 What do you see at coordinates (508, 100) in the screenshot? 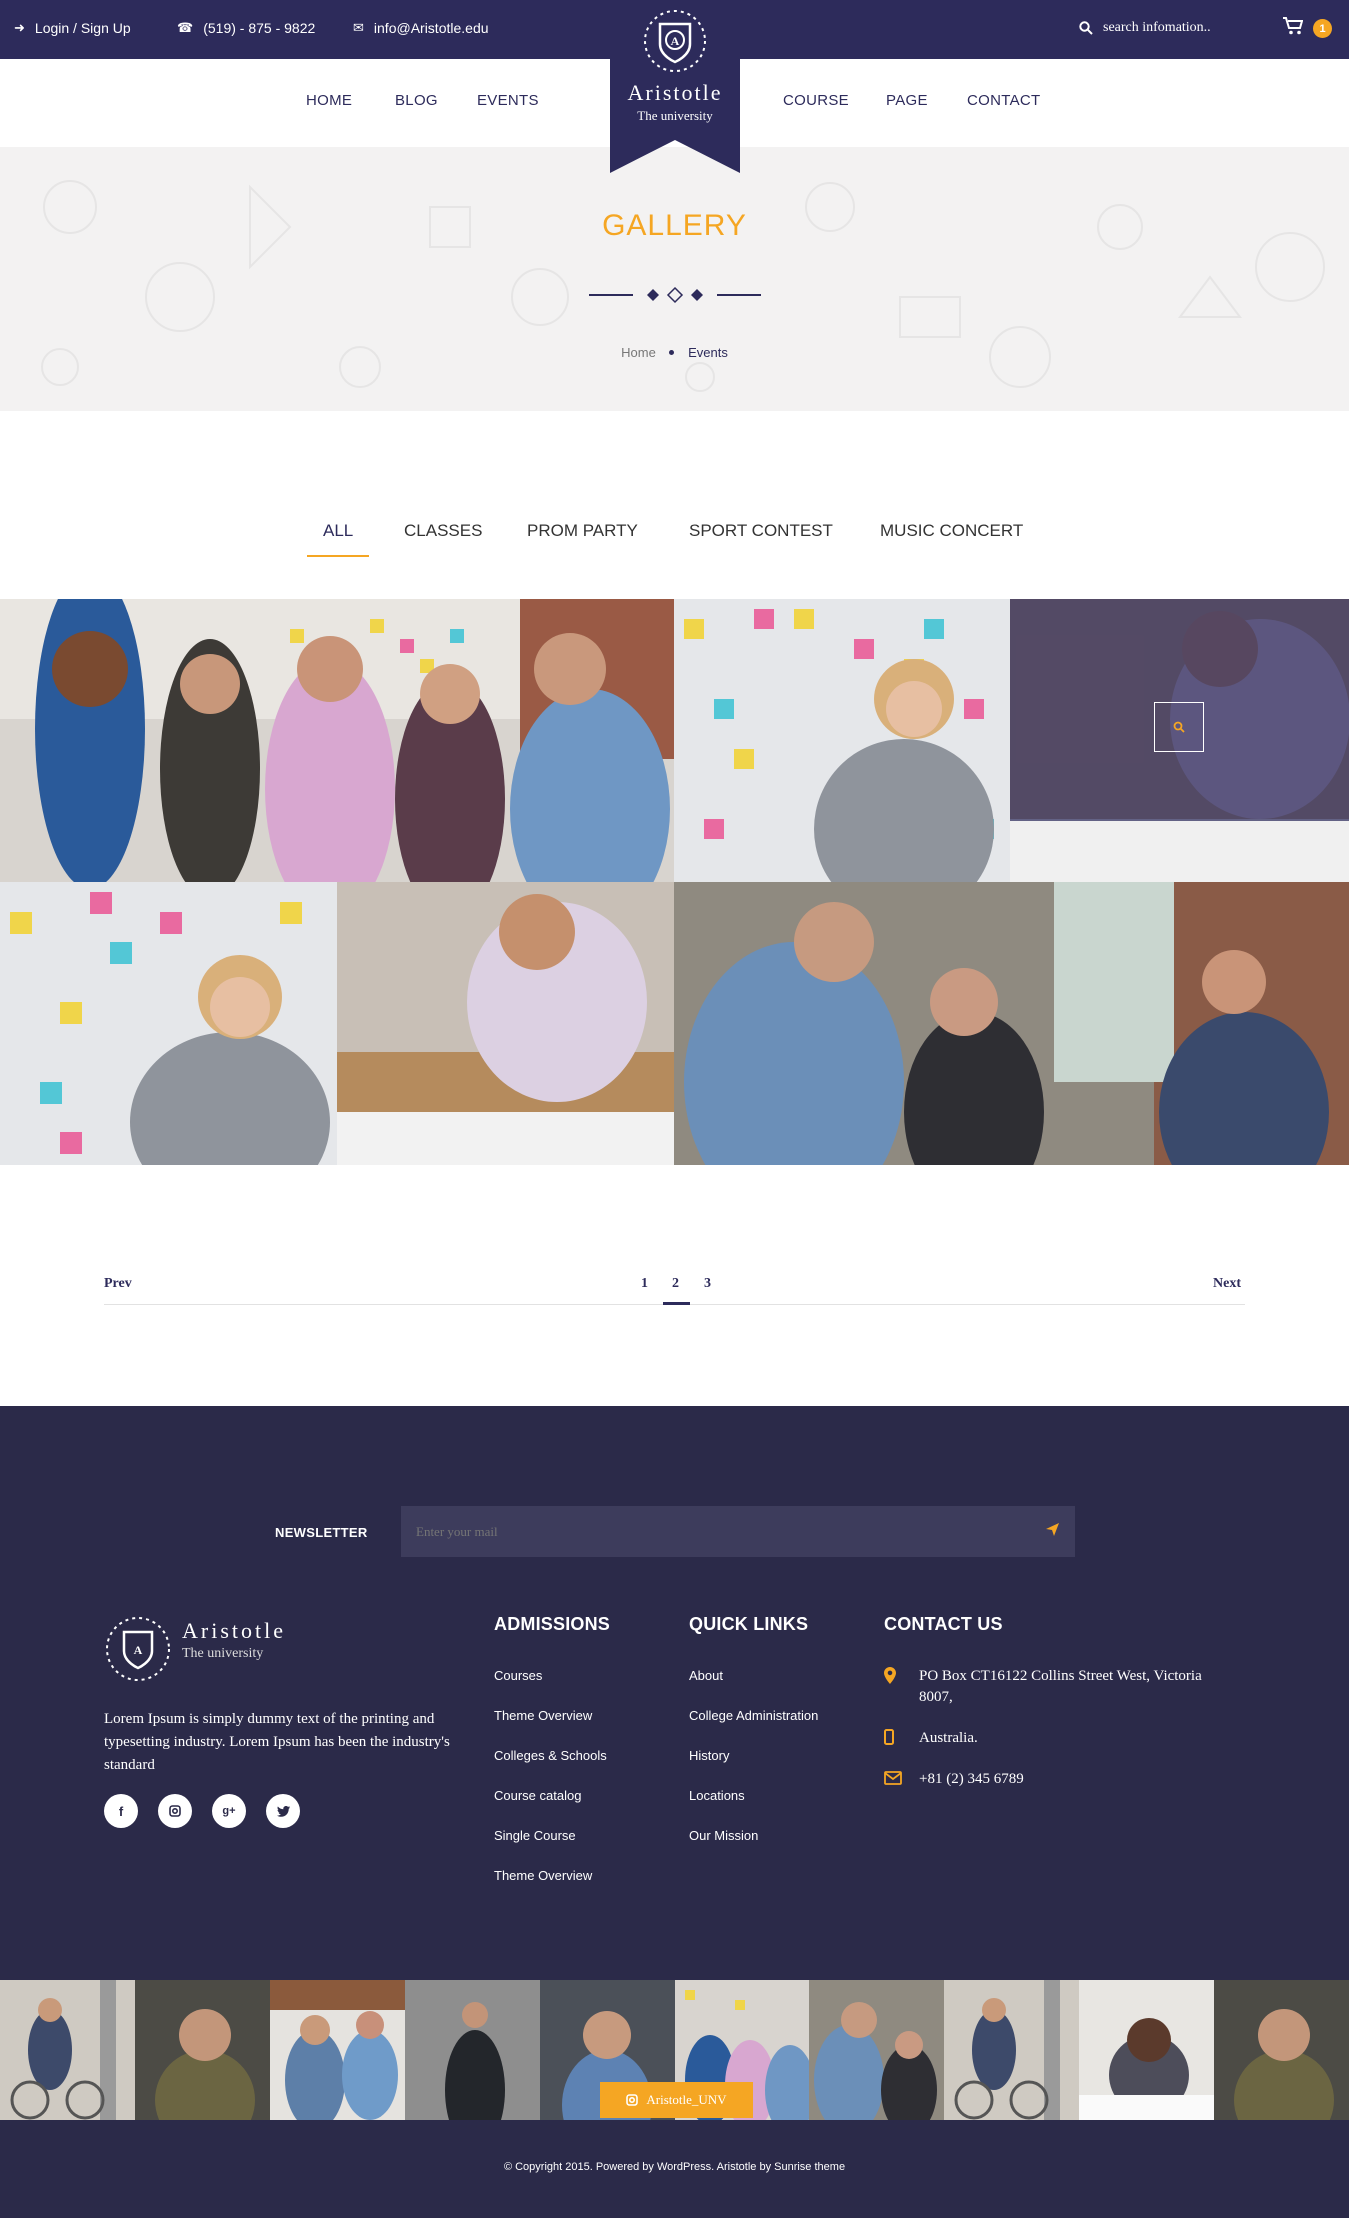
I see `nav-events: EVENTS` at bounding box center [508, 100].